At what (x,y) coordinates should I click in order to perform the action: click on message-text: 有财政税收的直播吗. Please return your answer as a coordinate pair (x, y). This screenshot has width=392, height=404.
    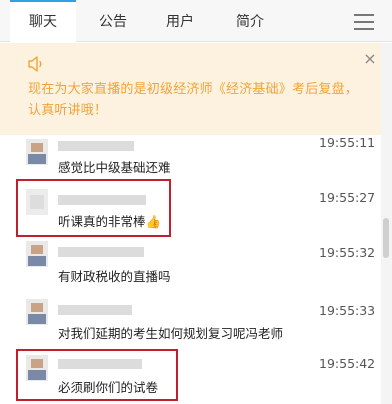
    Looking at the image, I should click on (114, 276).